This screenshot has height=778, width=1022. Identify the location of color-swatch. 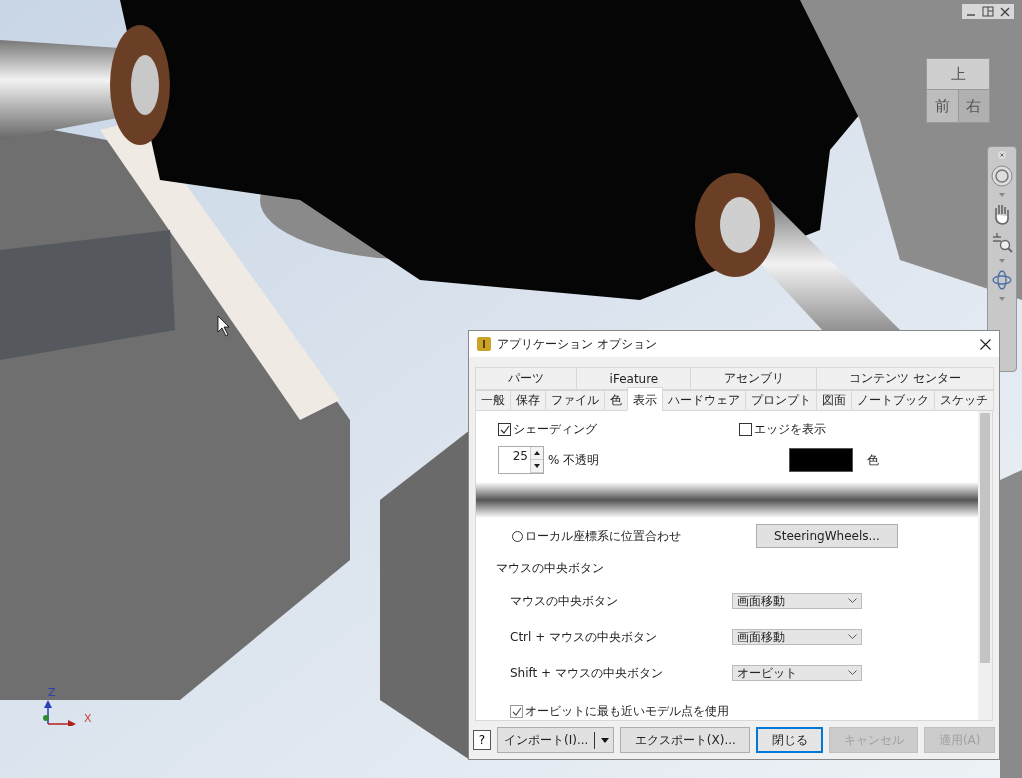
(821, 460).